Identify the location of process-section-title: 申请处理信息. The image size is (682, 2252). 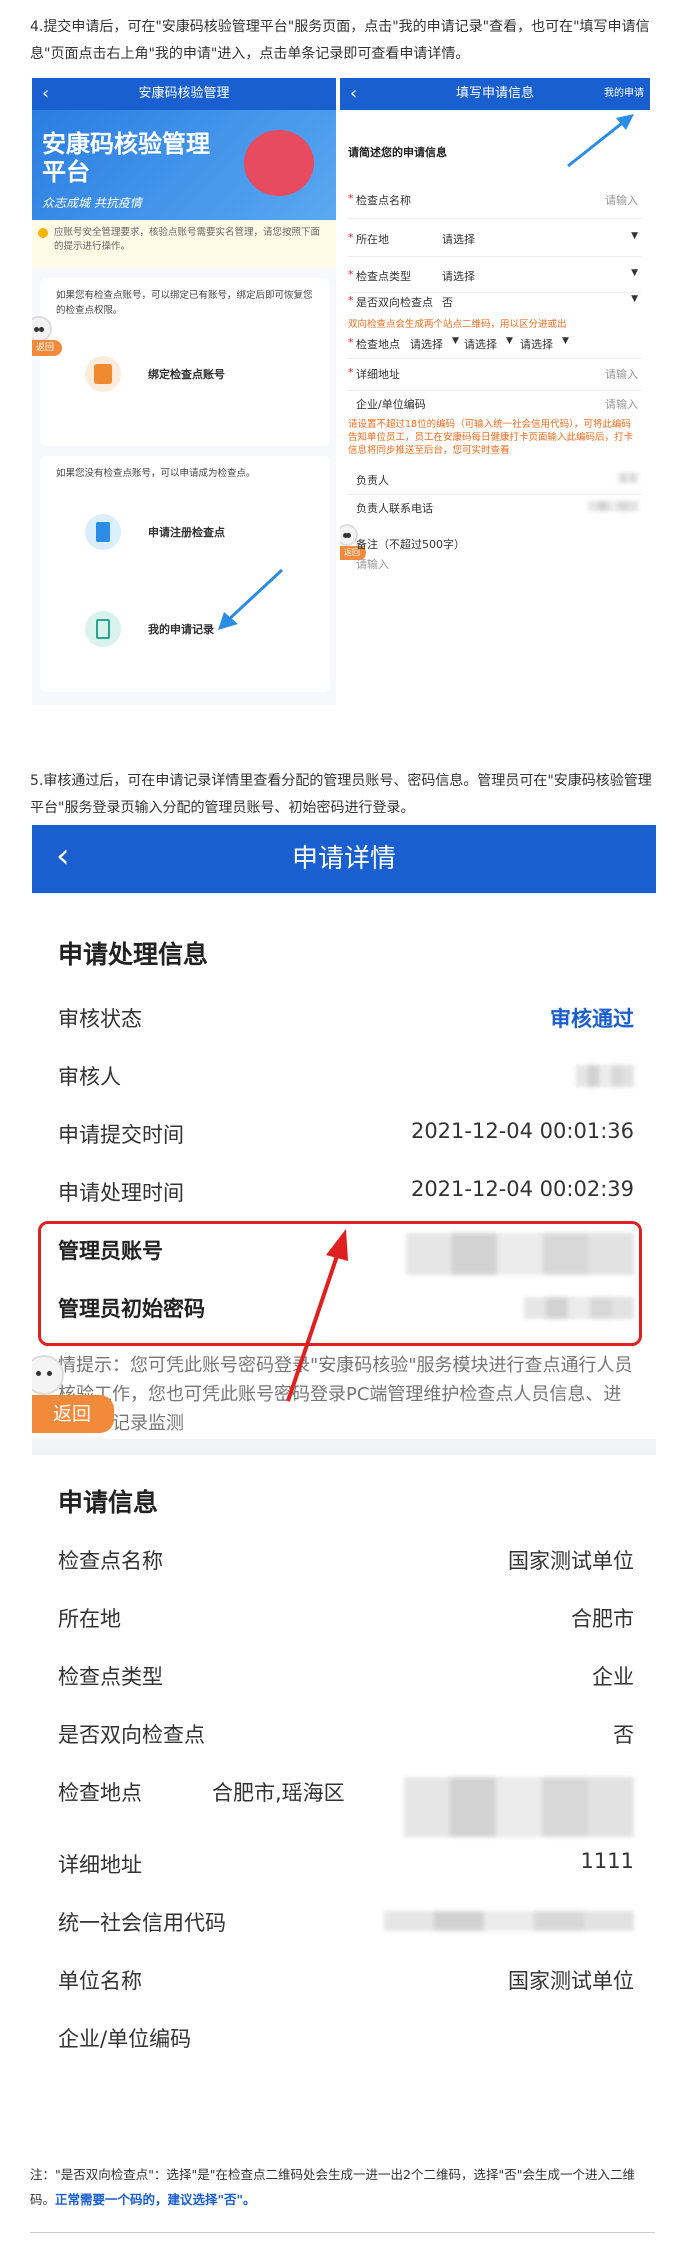
(133, 954).